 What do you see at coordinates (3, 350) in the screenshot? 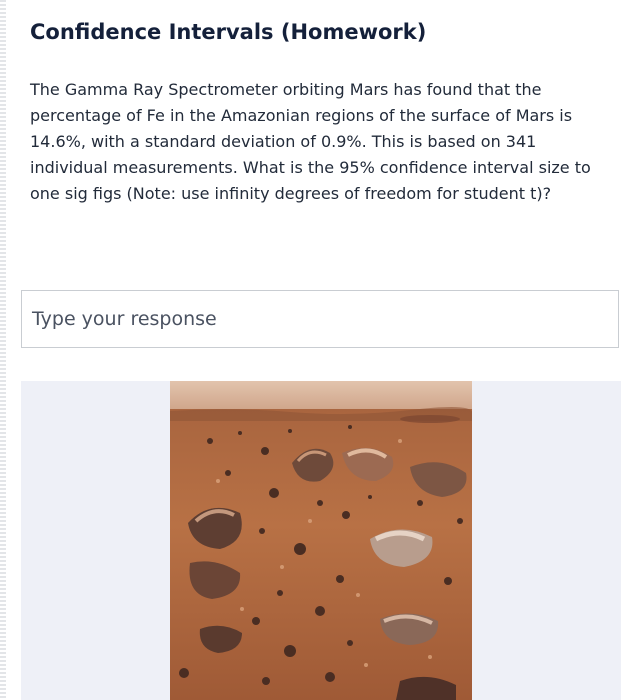
I see `page-edge` at bounding box center [3, 350].